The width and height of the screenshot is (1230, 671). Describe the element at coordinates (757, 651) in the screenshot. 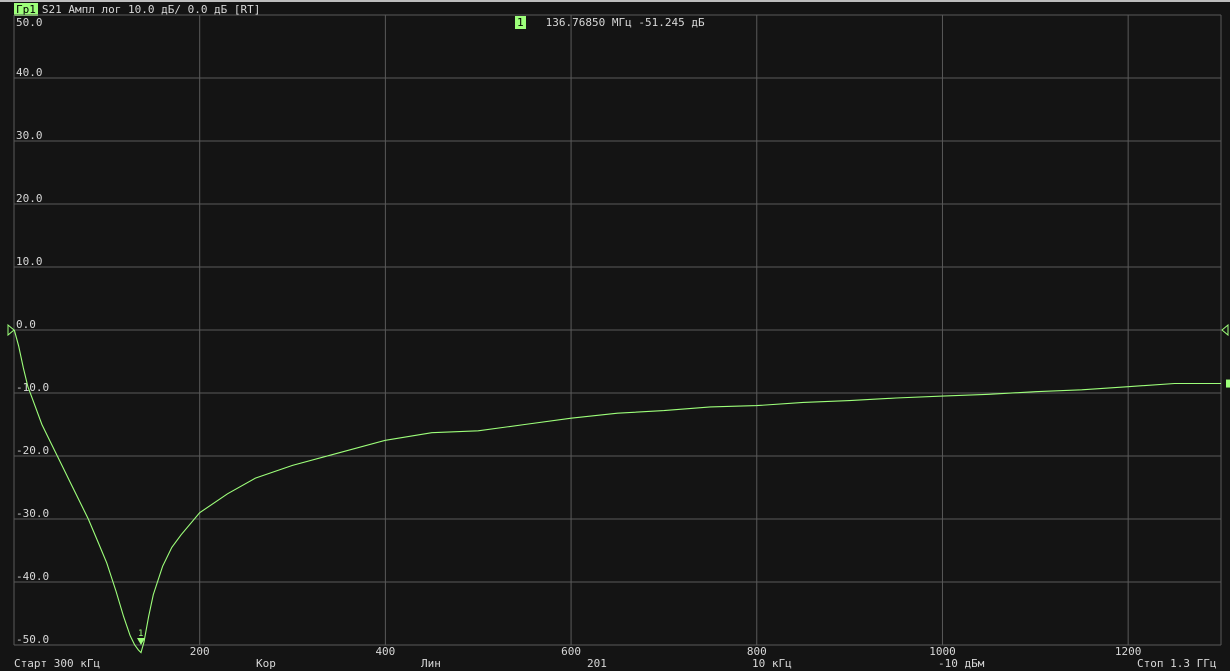

I see `x-tick-label: 800` at that location.